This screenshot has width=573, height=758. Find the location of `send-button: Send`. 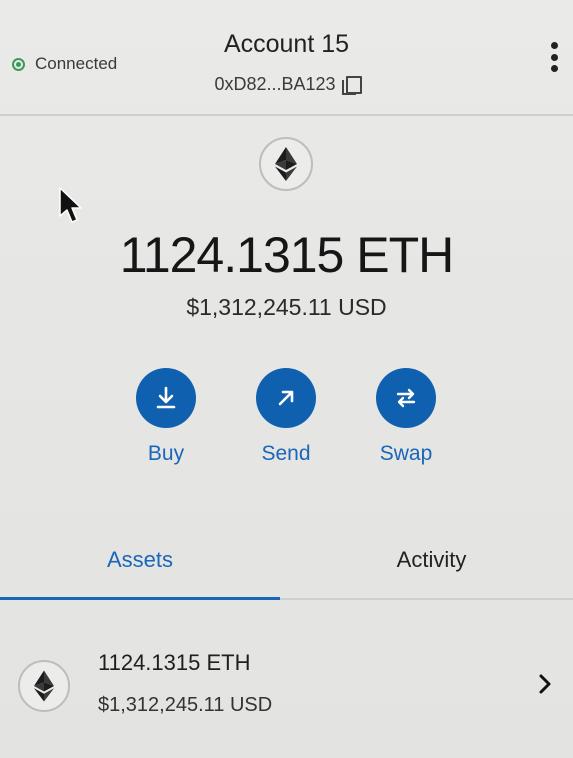

send-button: Send is located at coordinates (286, 417).